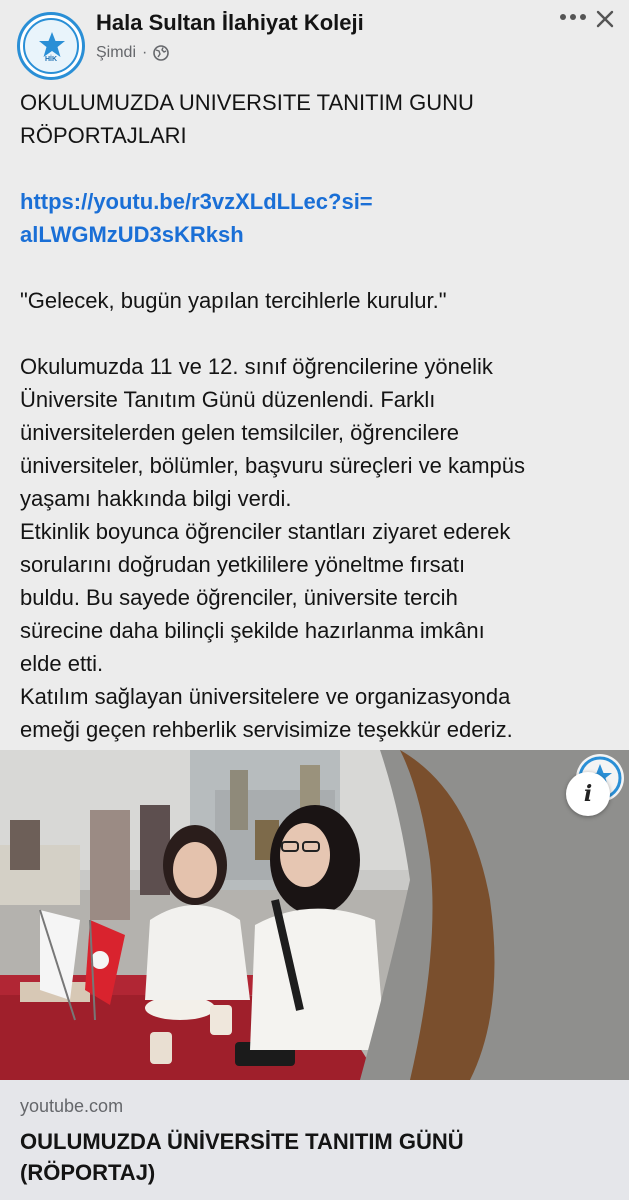 Image resolution: width=629 pixels, height=1200 pixels. Describe the element at coordinates (314, 40) in the screenshot. I see `post-header: HİK Hala Sultan İlahiyat Koleji Şimdi ·` at that location.